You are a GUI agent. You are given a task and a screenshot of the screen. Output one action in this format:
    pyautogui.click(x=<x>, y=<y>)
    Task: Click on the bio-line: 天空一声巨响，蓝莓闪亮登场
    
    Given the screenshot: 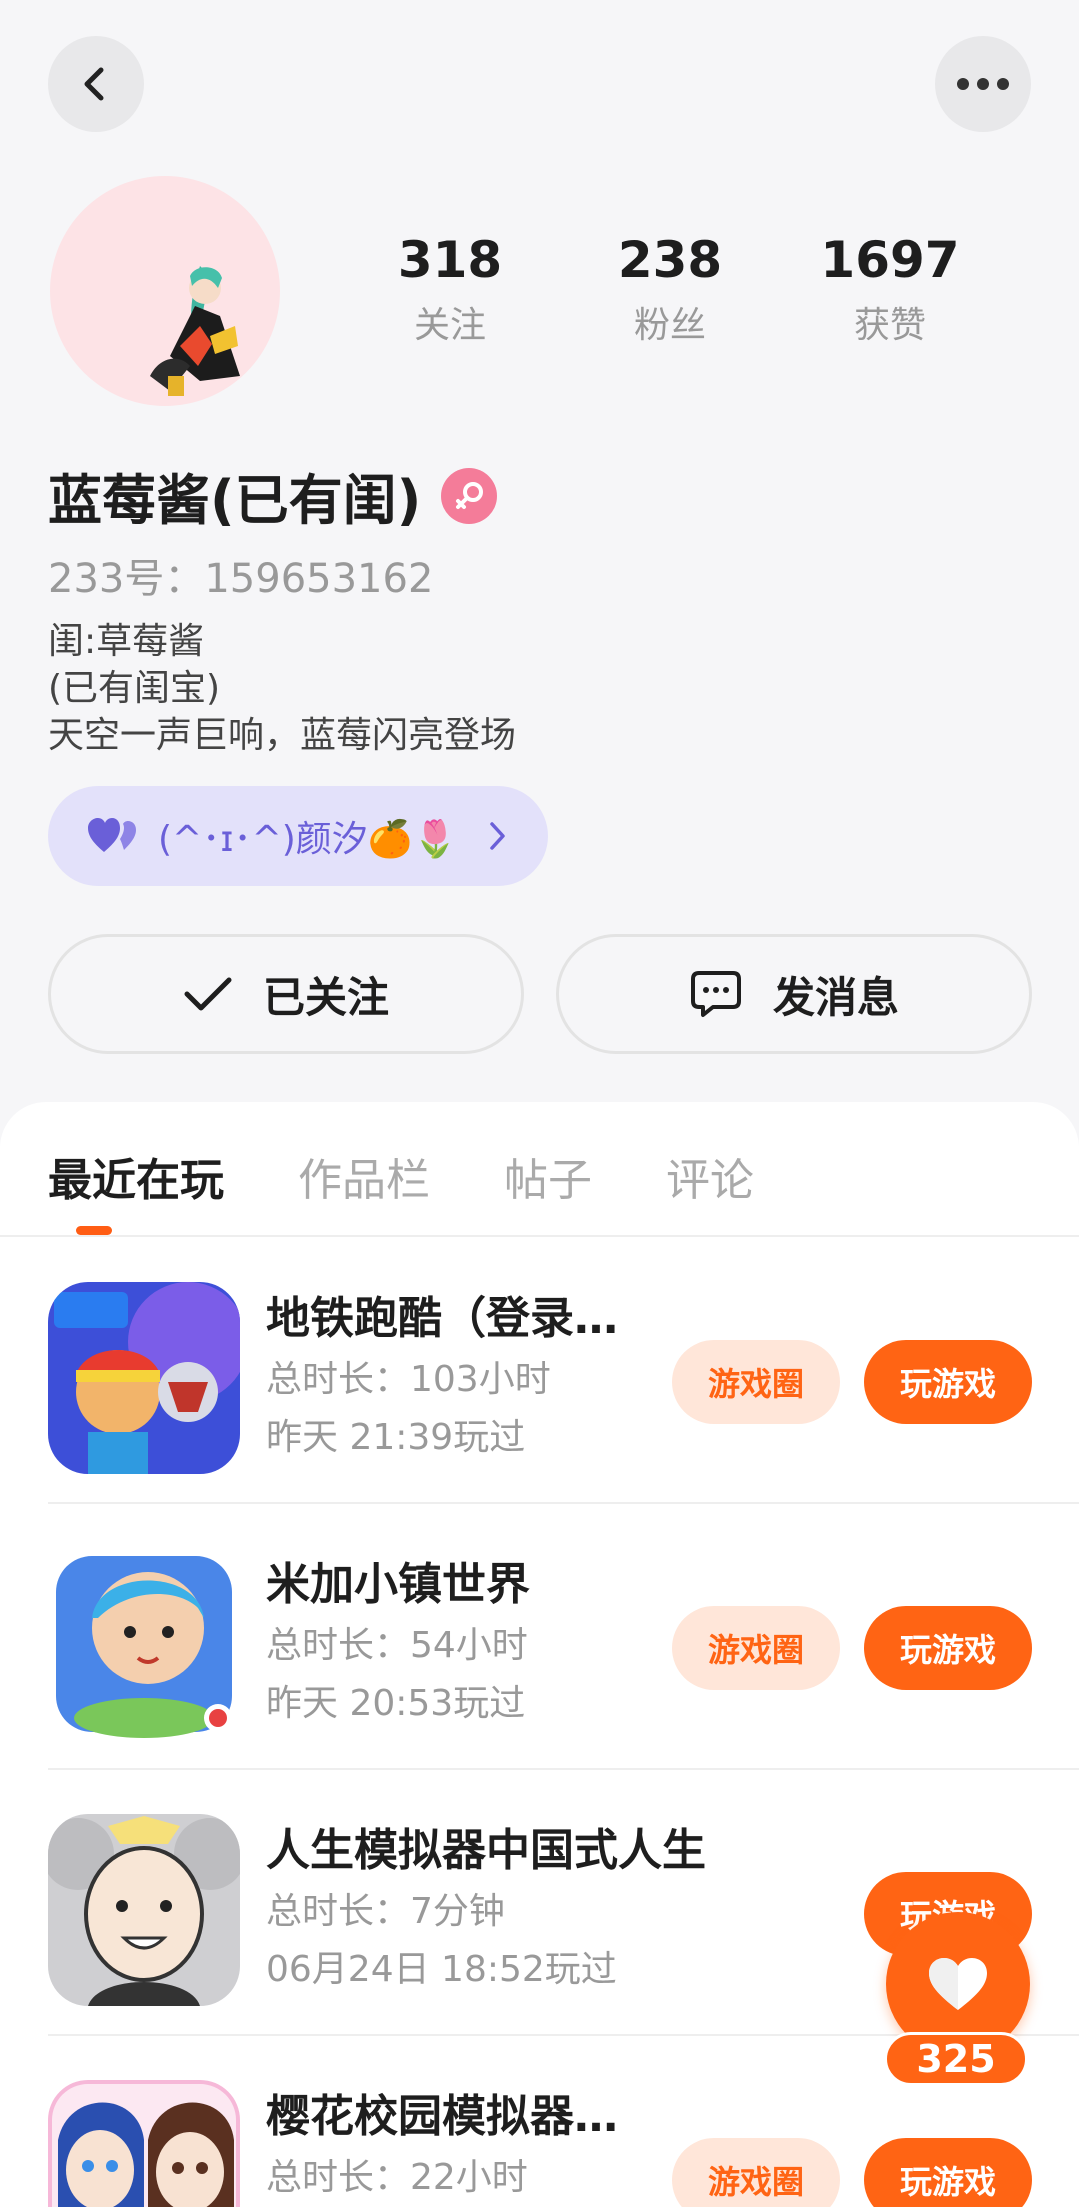 What is the action you would take?
    pyautogui.click(x=282, y=735)
    